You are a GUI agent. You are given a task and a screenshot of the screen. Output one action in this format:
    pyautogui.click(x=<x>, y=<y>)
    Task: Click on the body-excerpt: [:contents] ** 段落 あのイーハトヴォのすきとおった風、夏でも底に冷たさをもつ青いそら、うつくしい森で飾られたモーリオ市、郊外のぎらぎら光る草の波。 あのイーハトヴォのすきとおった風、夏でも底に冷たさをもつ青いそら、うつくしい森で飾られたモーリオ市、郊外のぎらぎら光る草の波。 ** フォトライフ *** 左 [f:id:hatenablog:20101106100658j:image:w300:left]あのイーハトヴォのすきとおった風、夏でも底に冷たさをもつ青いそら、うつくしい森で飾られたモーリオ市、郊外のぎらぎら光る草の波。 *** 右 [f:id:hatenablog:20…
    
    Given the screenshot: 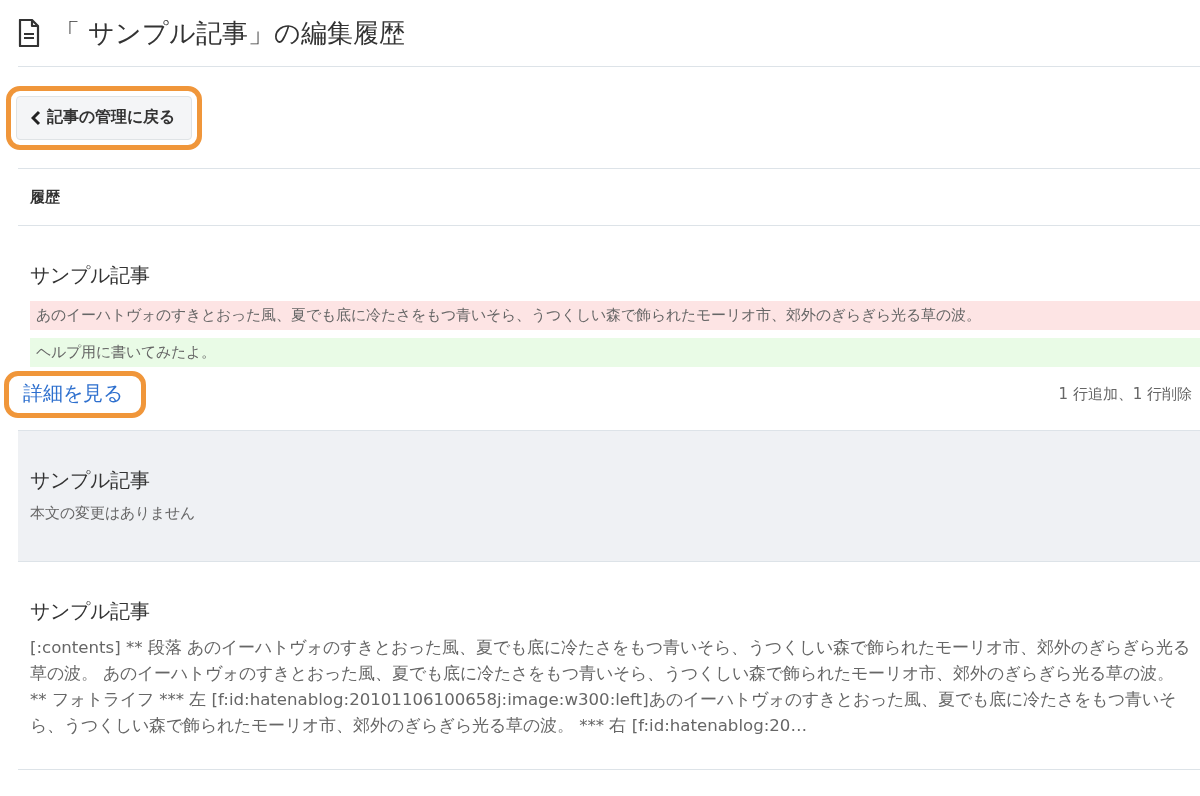 What is the action you would take?
    pyautogui.click(x=611, y=687)
    